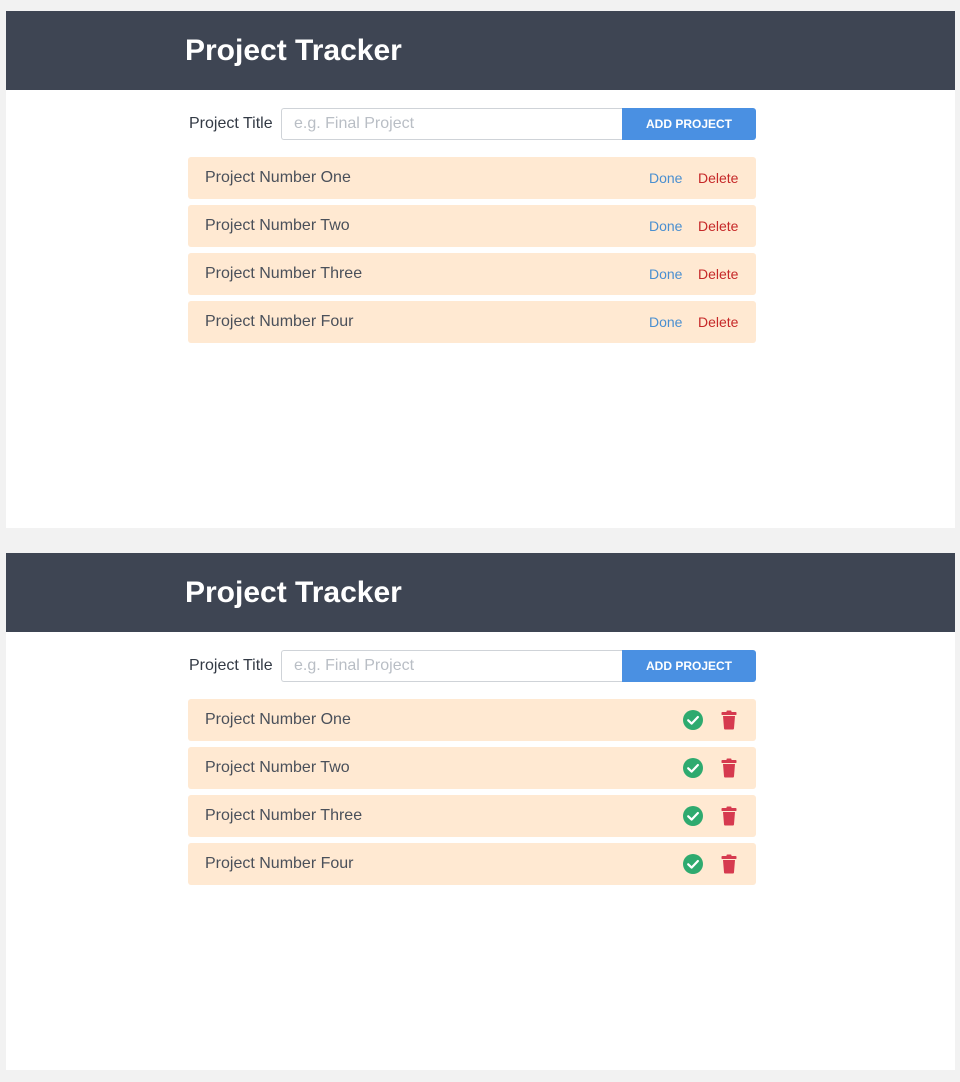 Image resolution: width=960 pixels, height=1082 pixels. I want to click on project-item: Project Number Two Done Delete, so click(472, 226).